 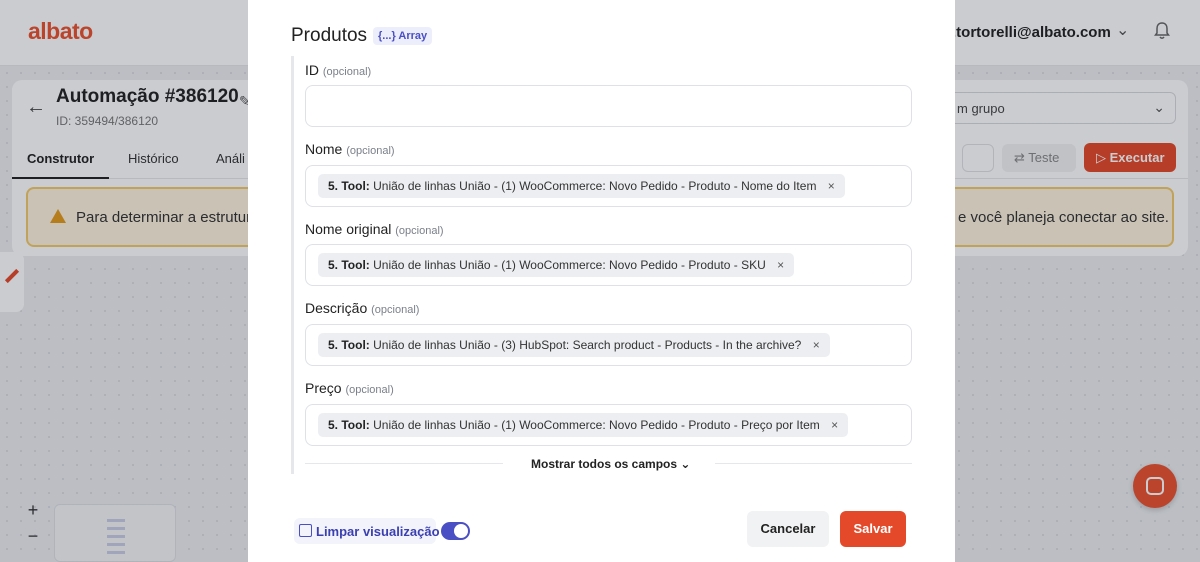 What do you see at coordinates (461, 531) in the screenshot?
I see `toggle-knob` at bounding box center [461, 531].